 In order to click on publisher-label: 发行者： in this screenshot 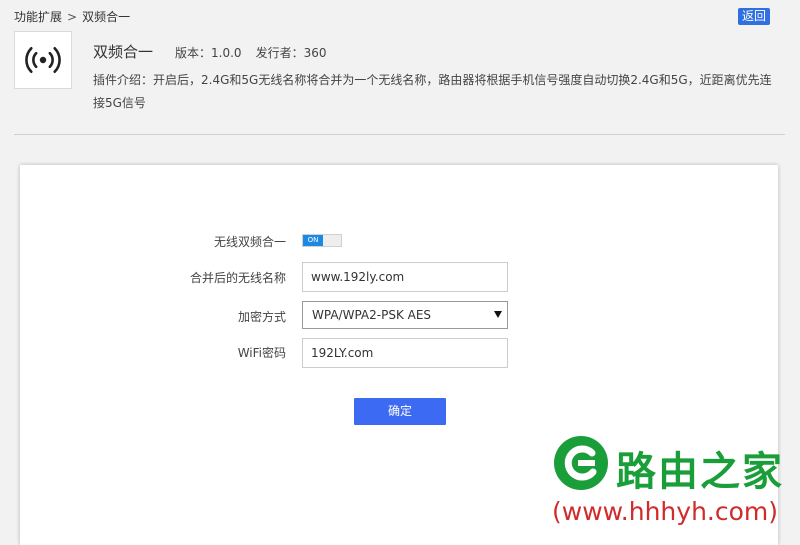, I will do `click(279, 53)`.